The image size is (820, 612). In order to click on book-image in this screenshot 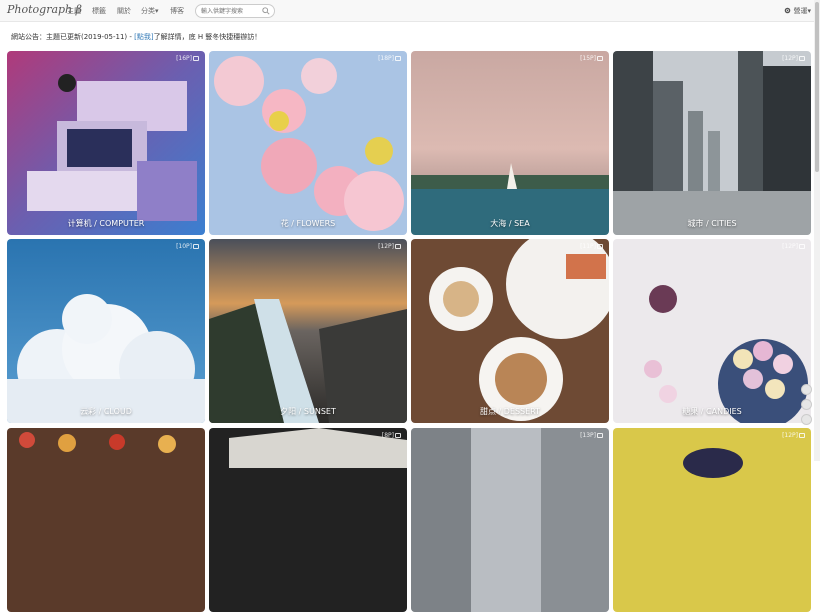, I will do `click(308, 520)`.